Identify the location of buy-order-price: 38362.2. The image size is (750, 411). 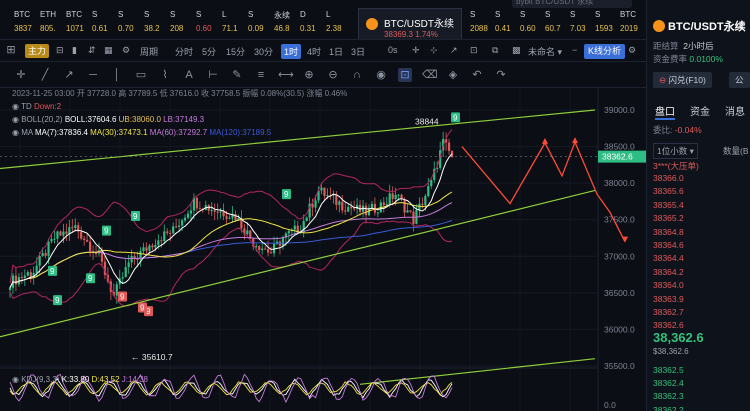
(668, 408).